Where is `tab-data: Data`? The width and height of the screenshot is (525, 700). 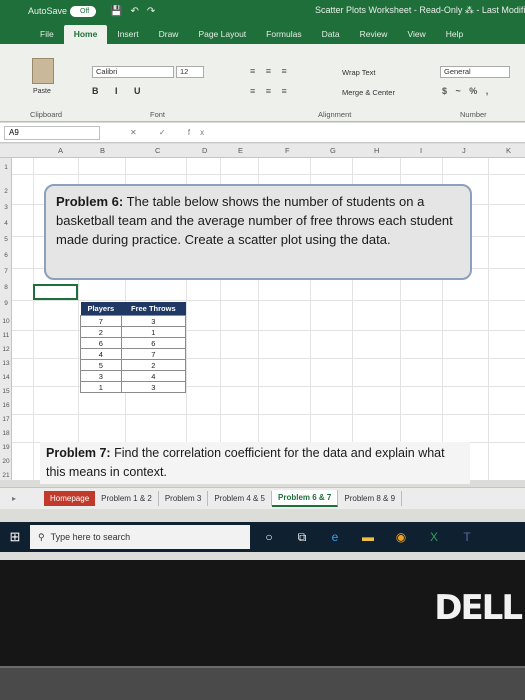 tab-data: Data is located at coordinates (331, 36).